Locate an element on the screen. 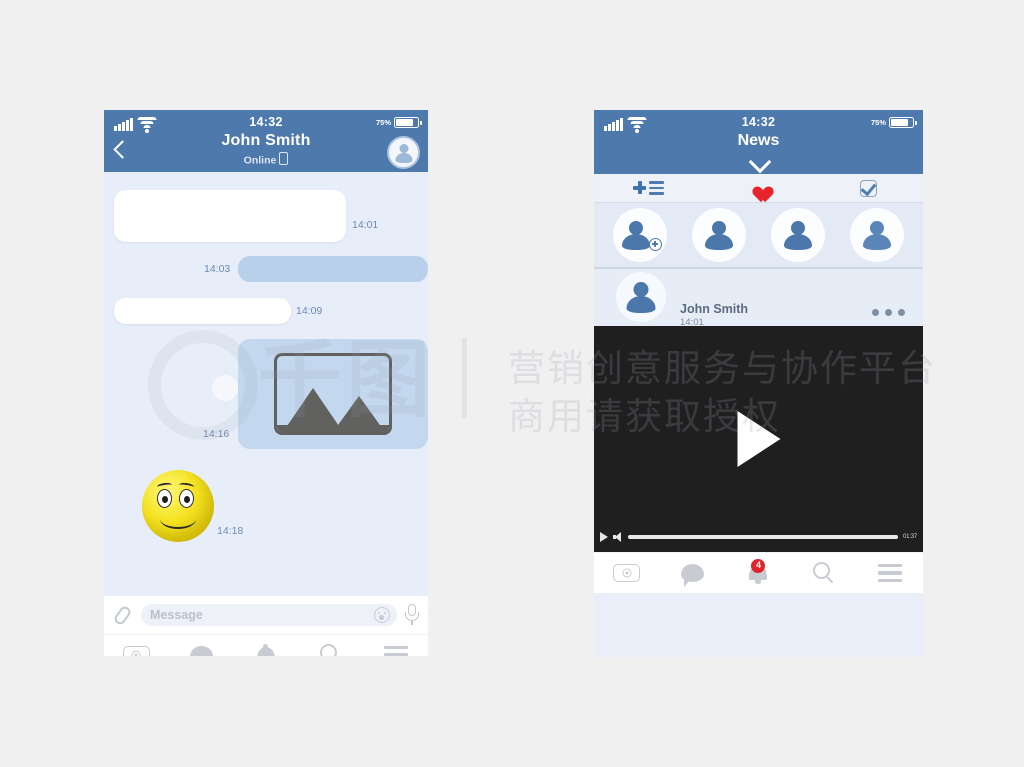 This screenshot has width=1024, height=767. favorites-button is located at coordinates (759, 188).